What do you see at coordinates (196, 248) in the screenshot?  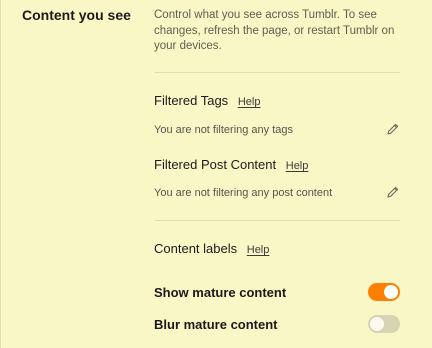 I see `content-labels-label: Content labels` at bounding box center [196, 248].